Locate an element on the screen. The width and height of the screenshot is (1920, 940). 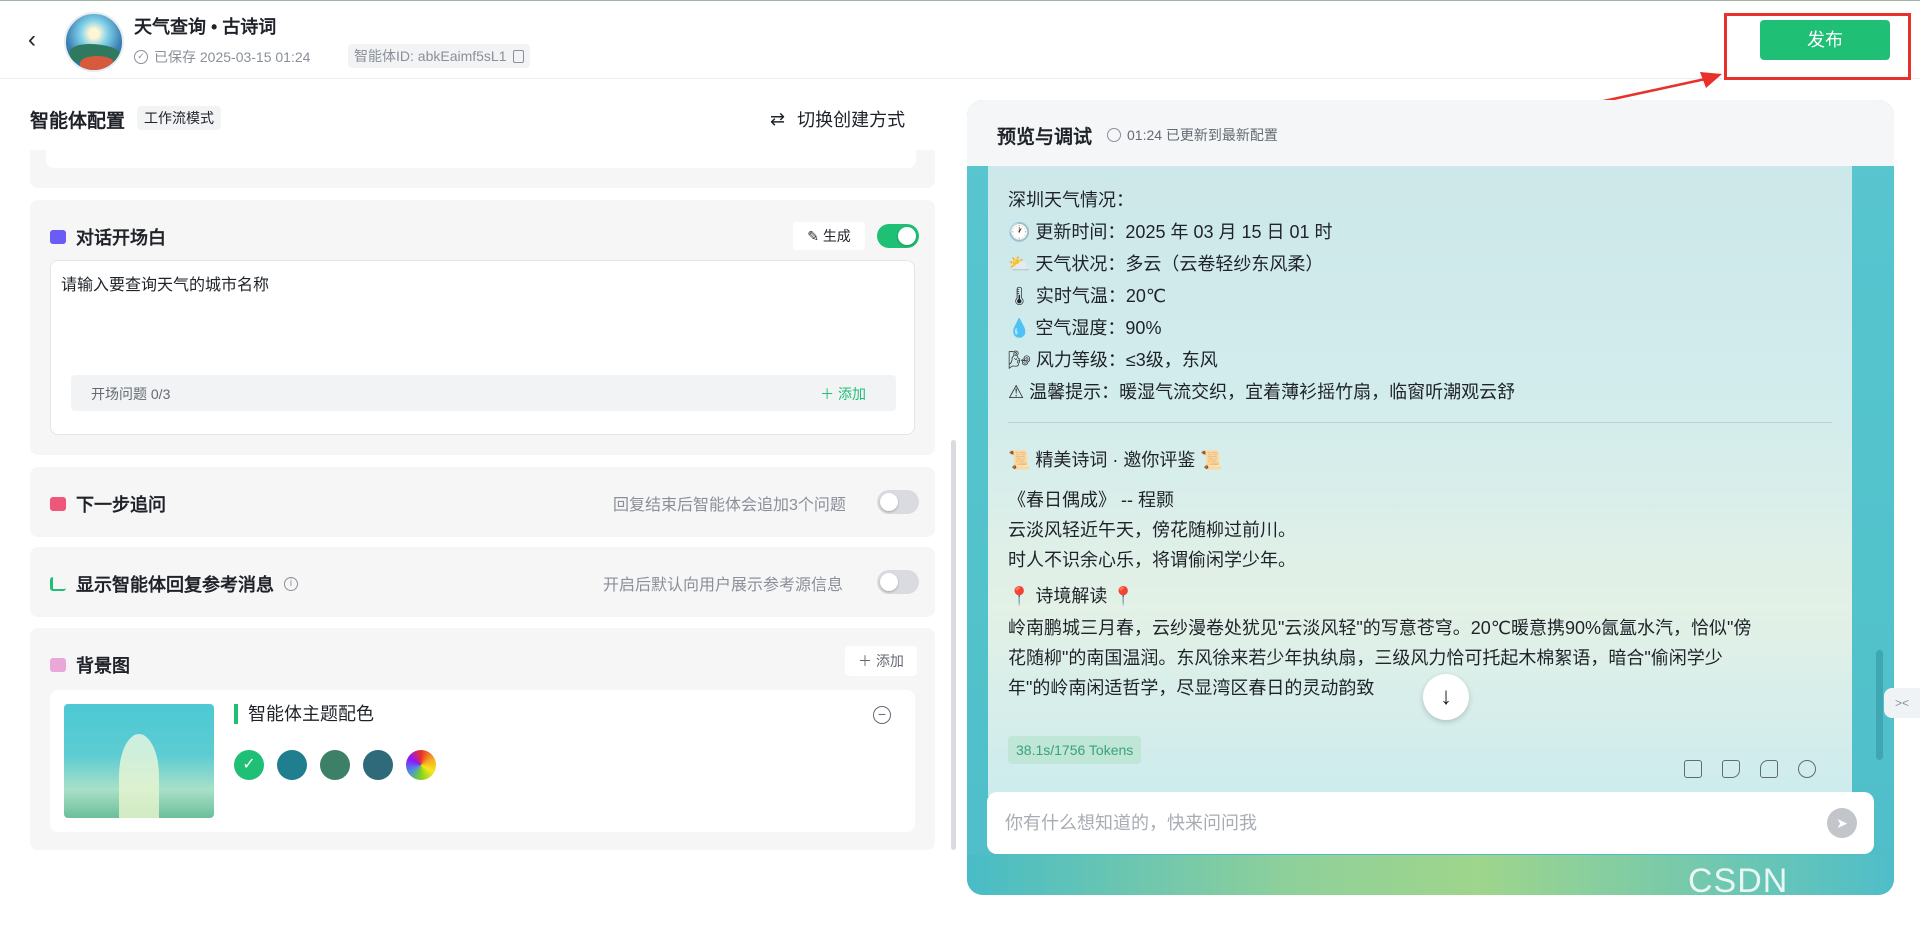
switch-mode-label: 切换创建方式 is located at coordinates (851, 120).